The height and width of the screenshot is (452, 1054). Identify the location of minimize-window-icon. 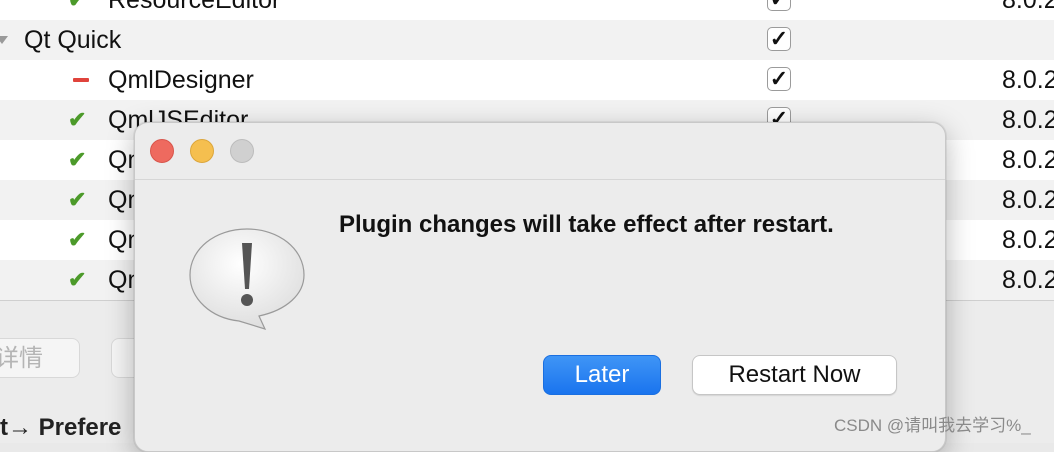
(202, 151).